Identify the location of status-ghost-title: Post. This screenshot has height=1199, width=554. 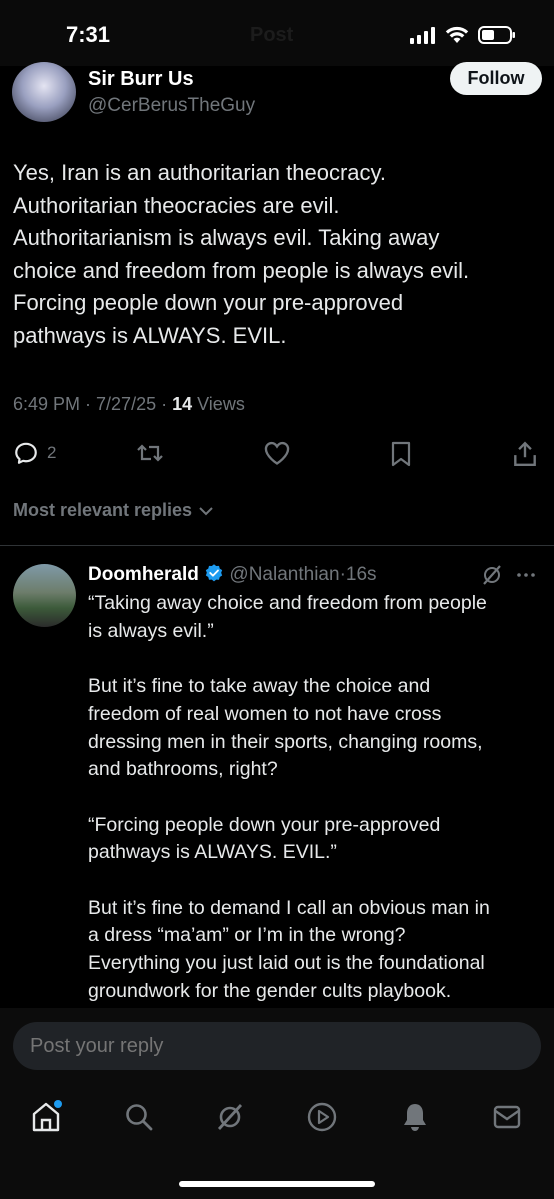
(272, 35).